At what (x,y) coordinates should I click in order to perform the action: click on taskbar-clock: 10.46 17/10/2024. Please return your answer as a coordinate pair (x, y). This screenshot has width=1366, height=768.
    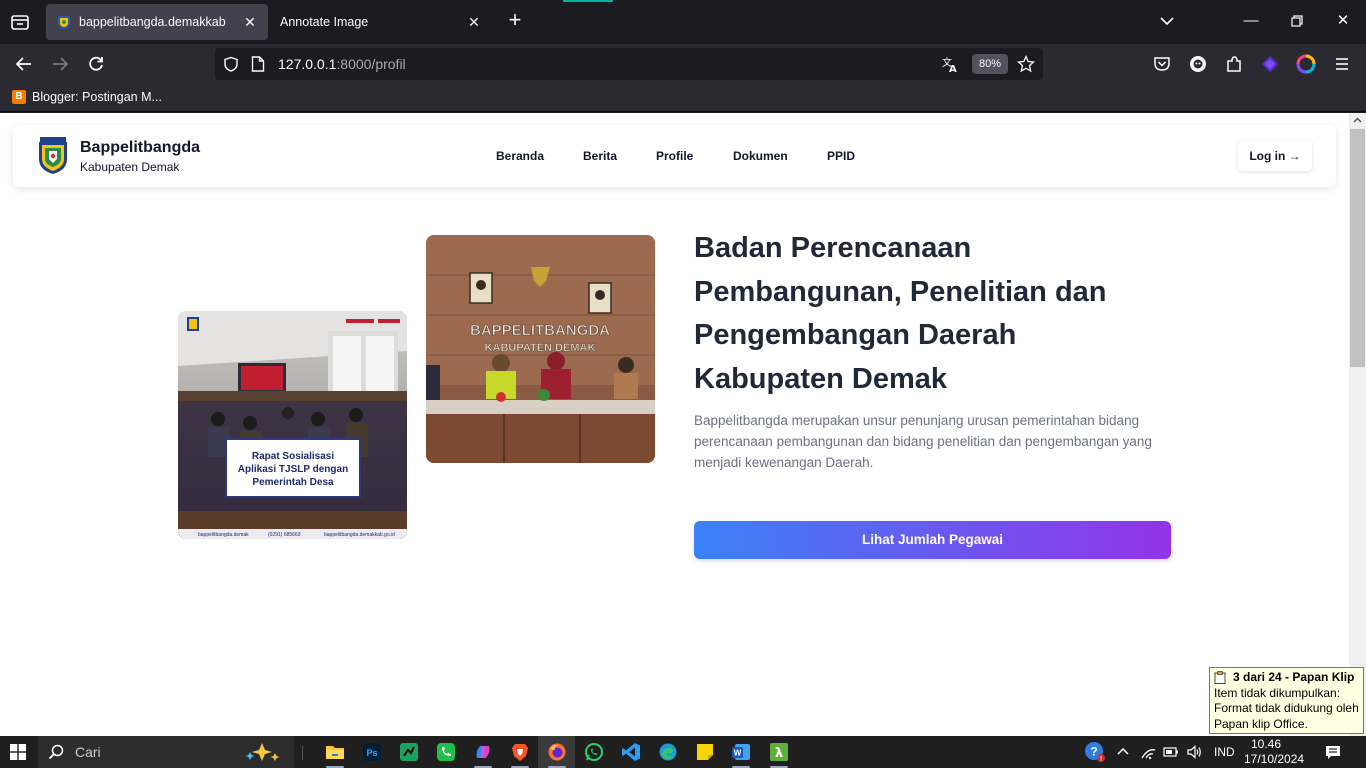
    Looking at the image, I should click on (1274, 752).